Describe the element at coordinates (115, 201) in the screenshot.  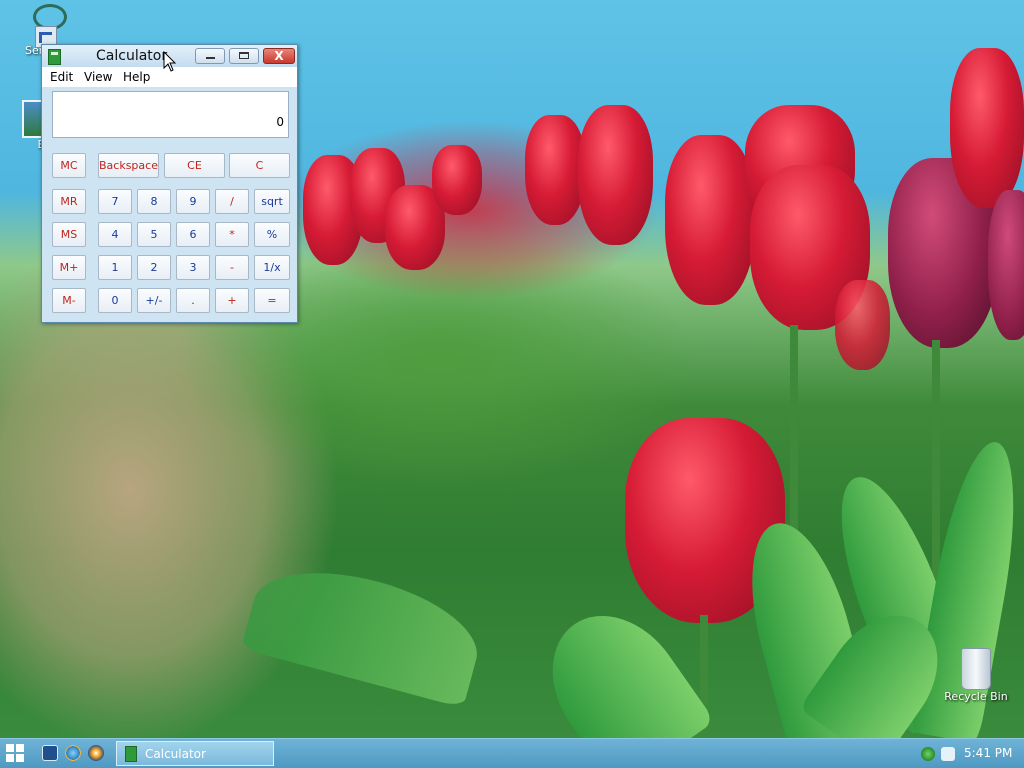
I see `digit-7-button: 7` at that location.